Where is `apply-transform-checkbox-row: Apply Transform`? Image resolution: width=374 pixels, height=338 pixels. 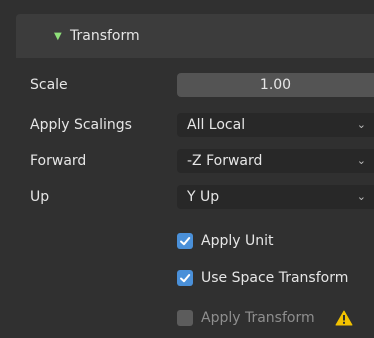 apply-transform-checkbox-row: Apply Transform is located at coordinates (265, 318).